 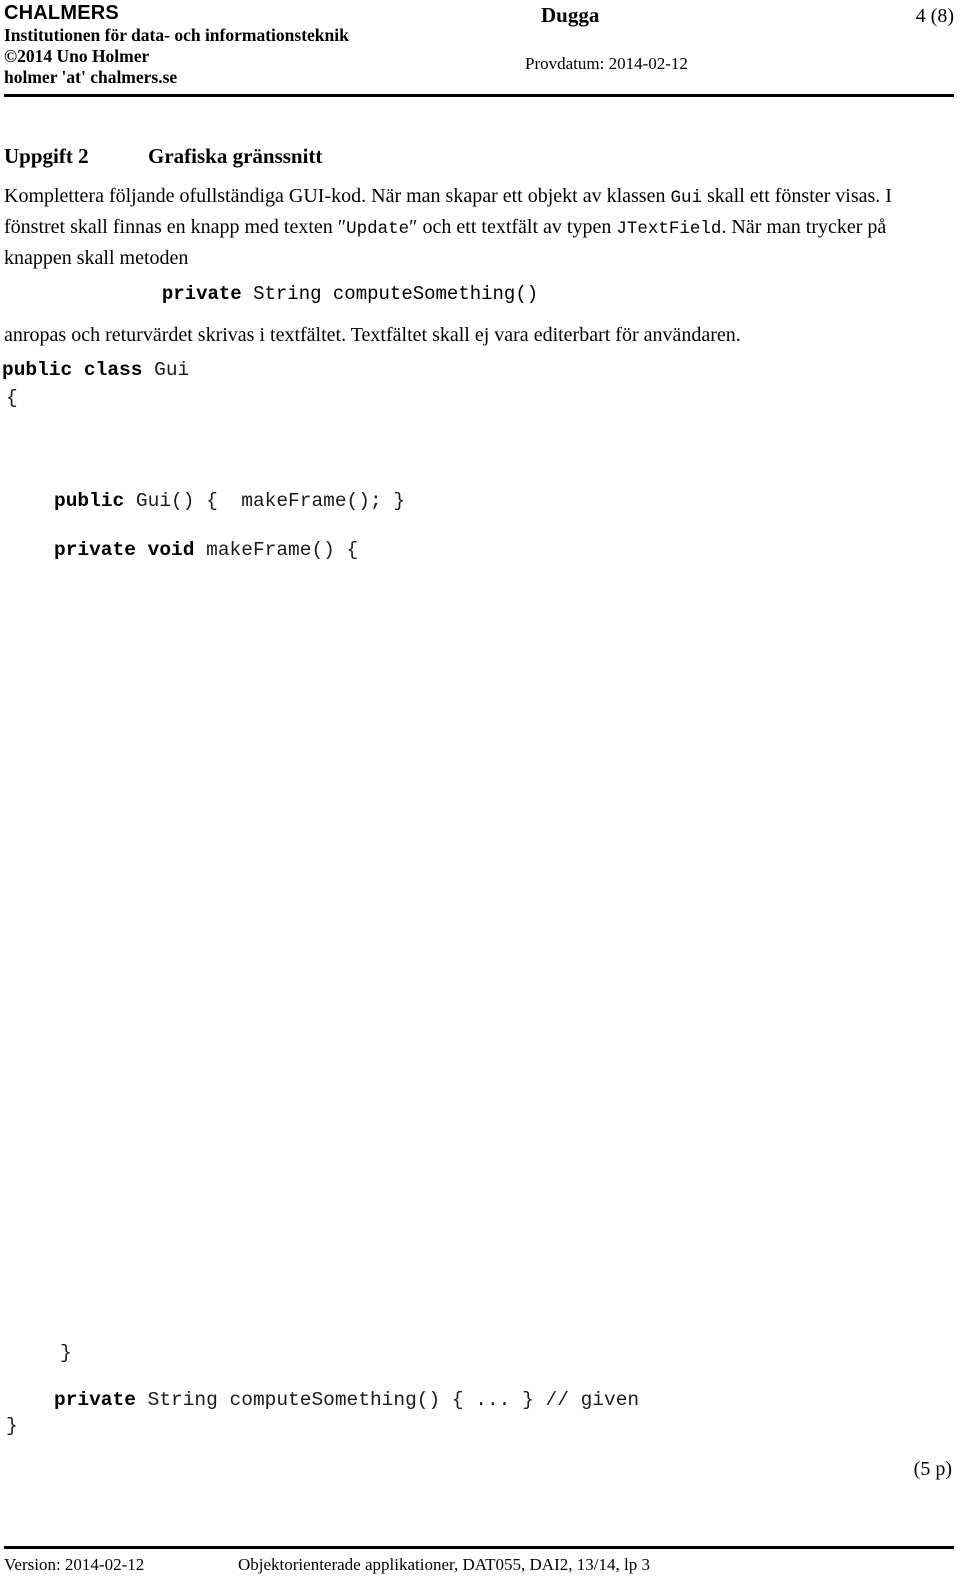 What do you see at coordinates (276, 550) in the screenshot?
I see `code-makeframe-signature: makeFrame() {` at bounding box center [276, 550].